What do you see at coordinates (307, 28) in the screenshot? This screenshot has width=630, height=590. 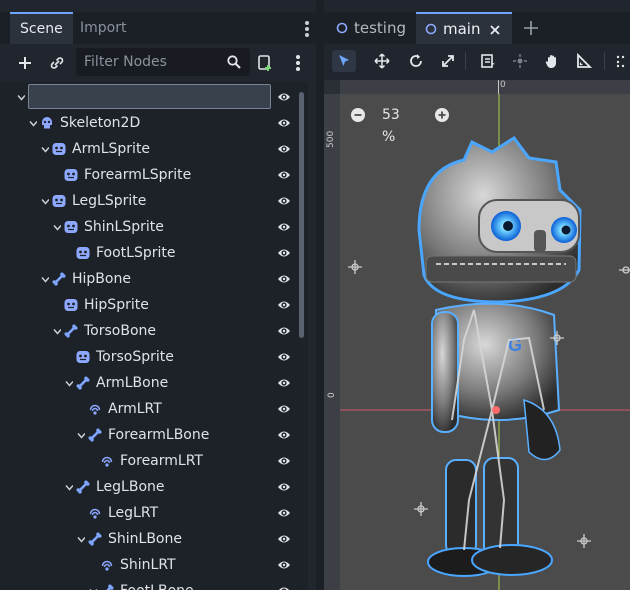 I see `dock-menu-icon` at bounding box center [307, 28].